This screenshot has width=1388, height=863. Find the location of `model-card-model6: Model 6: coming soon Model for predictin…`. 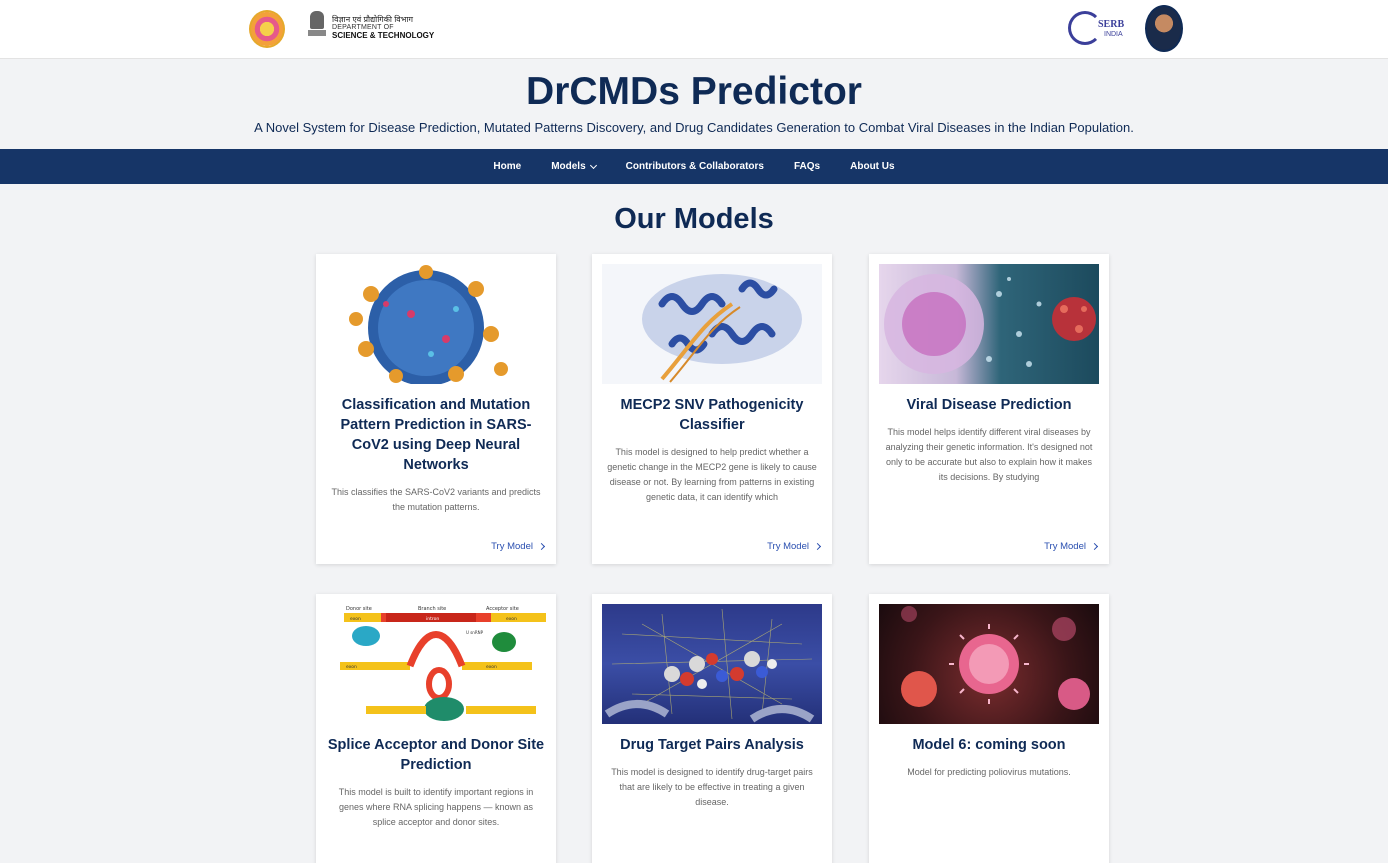

model-card-model6: Model 6: coming soon Model for predictin… is located at coordinates (989, 728).